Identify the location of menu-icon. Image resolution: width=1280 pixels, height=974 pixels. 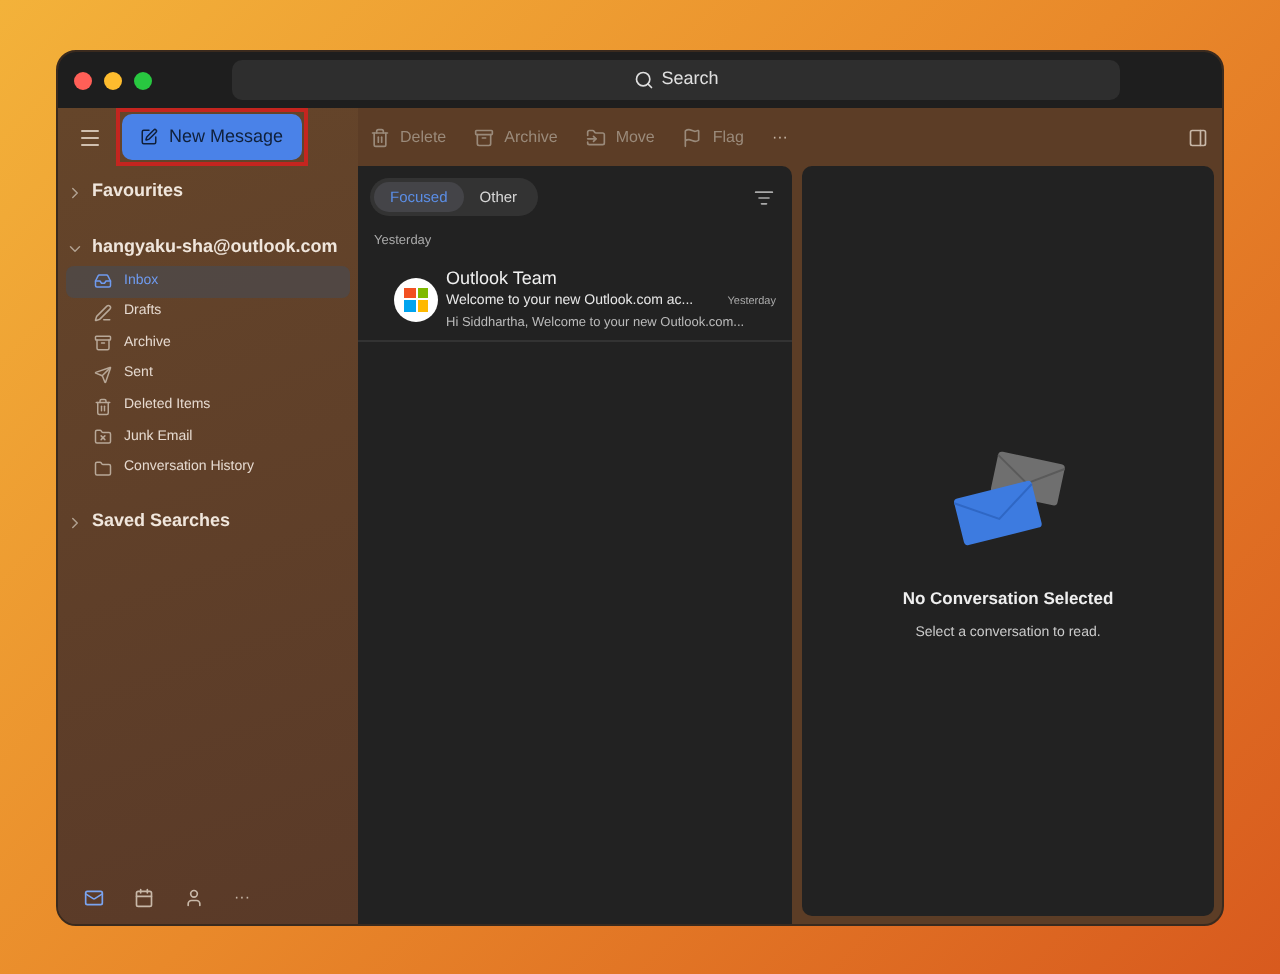
(90, 137).